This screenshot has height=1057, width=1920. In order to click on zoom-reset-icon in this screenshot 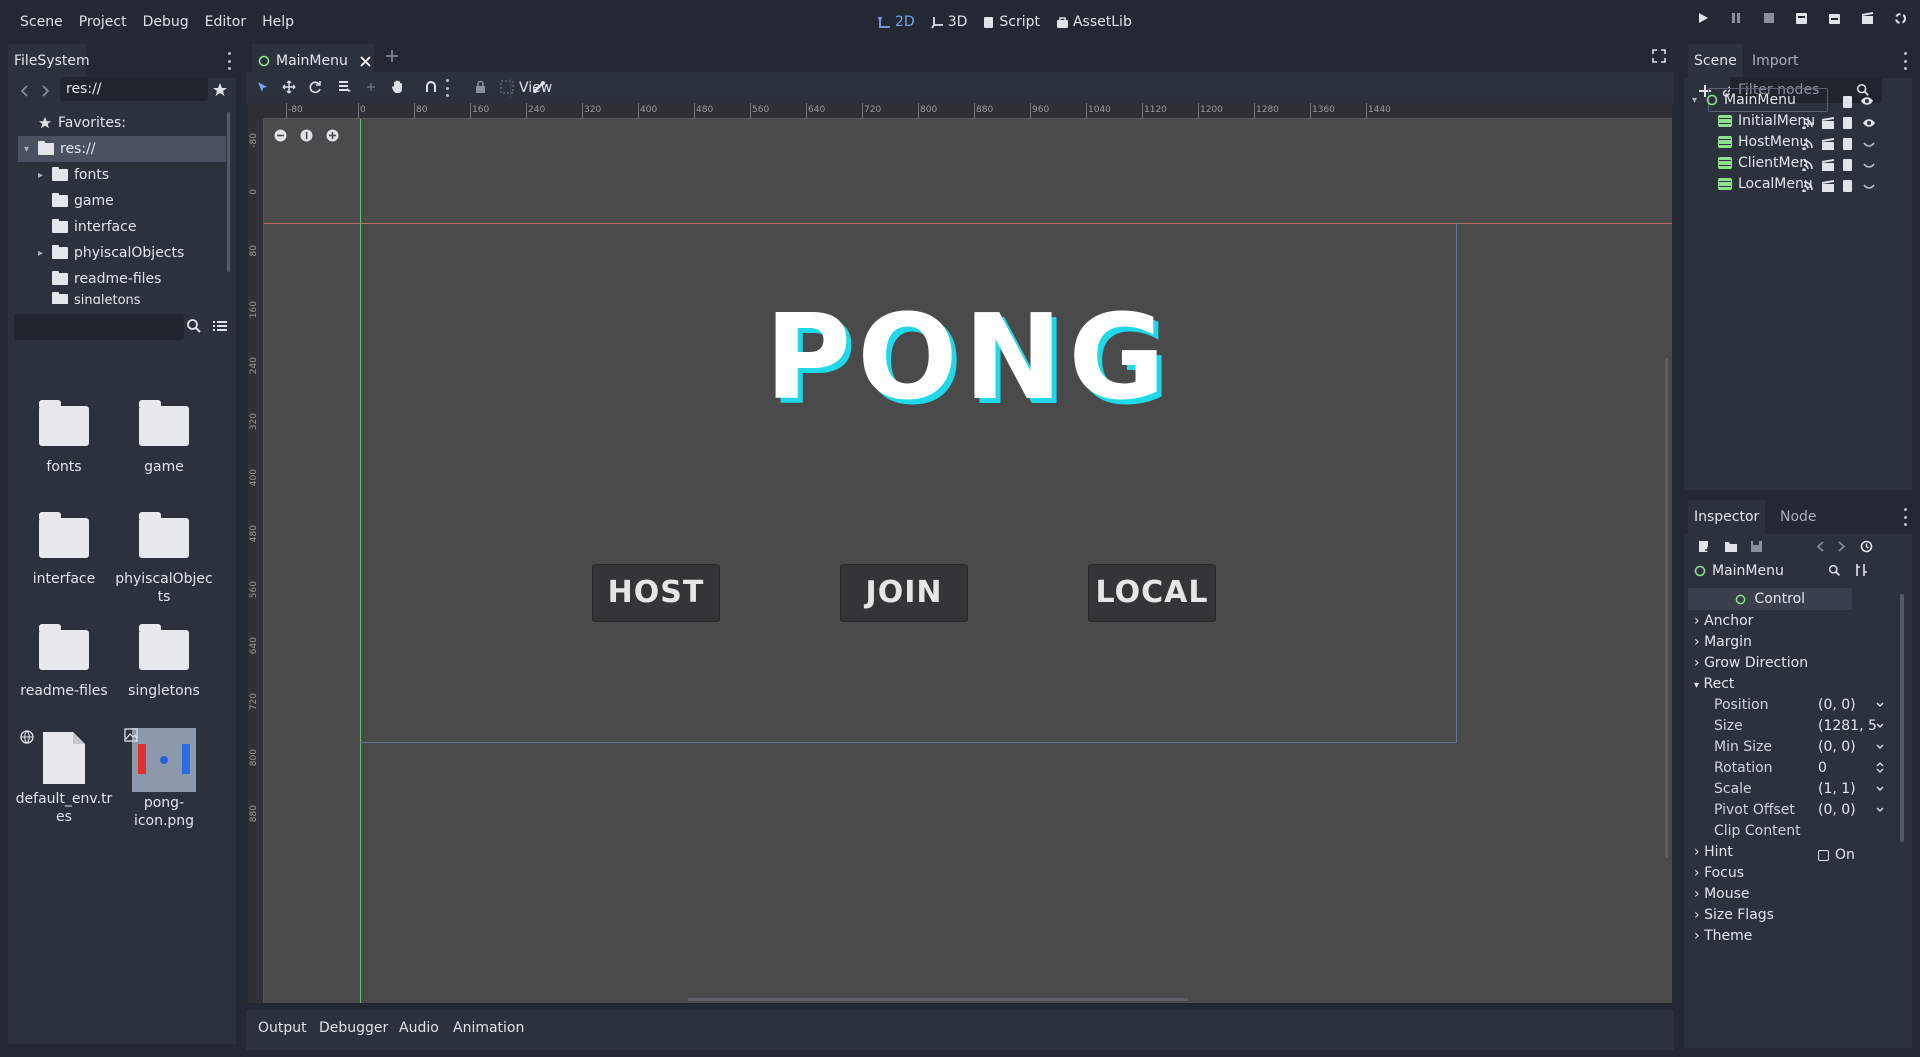, I will do `click(306, 135)`.